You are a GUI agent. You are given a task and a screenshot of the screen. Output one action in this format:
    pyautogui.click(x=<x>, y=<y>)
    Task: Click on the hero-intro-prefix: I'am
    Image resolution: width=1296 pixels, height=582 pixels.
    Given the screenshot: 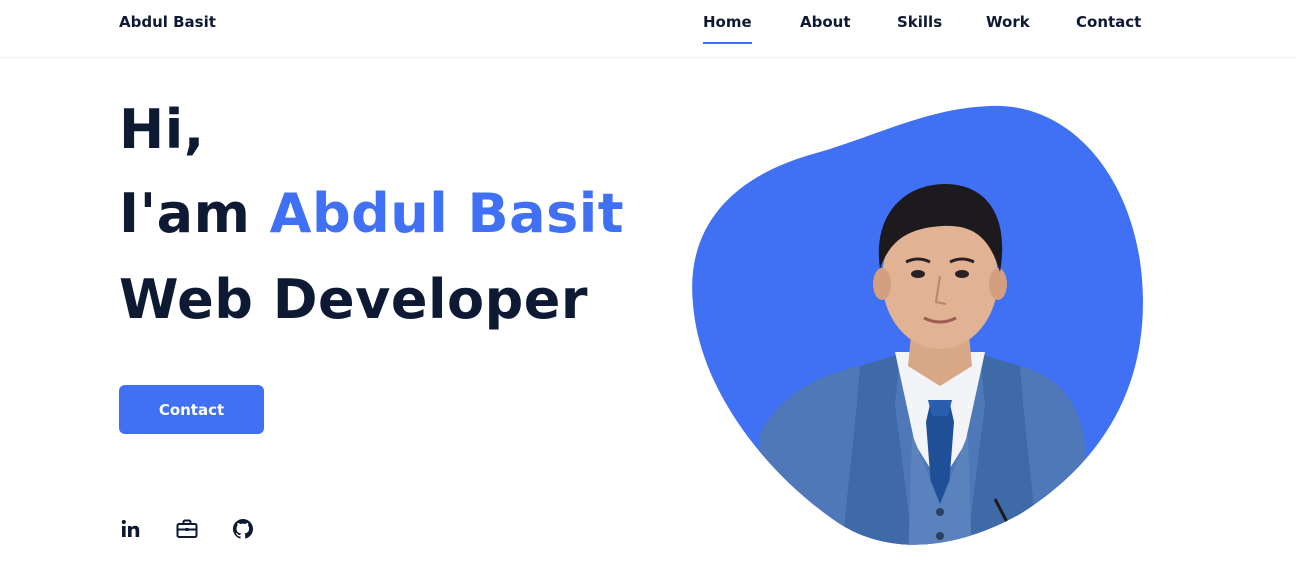 What is the action you would take?
    pyautogui.click(x=185, y=213)
    